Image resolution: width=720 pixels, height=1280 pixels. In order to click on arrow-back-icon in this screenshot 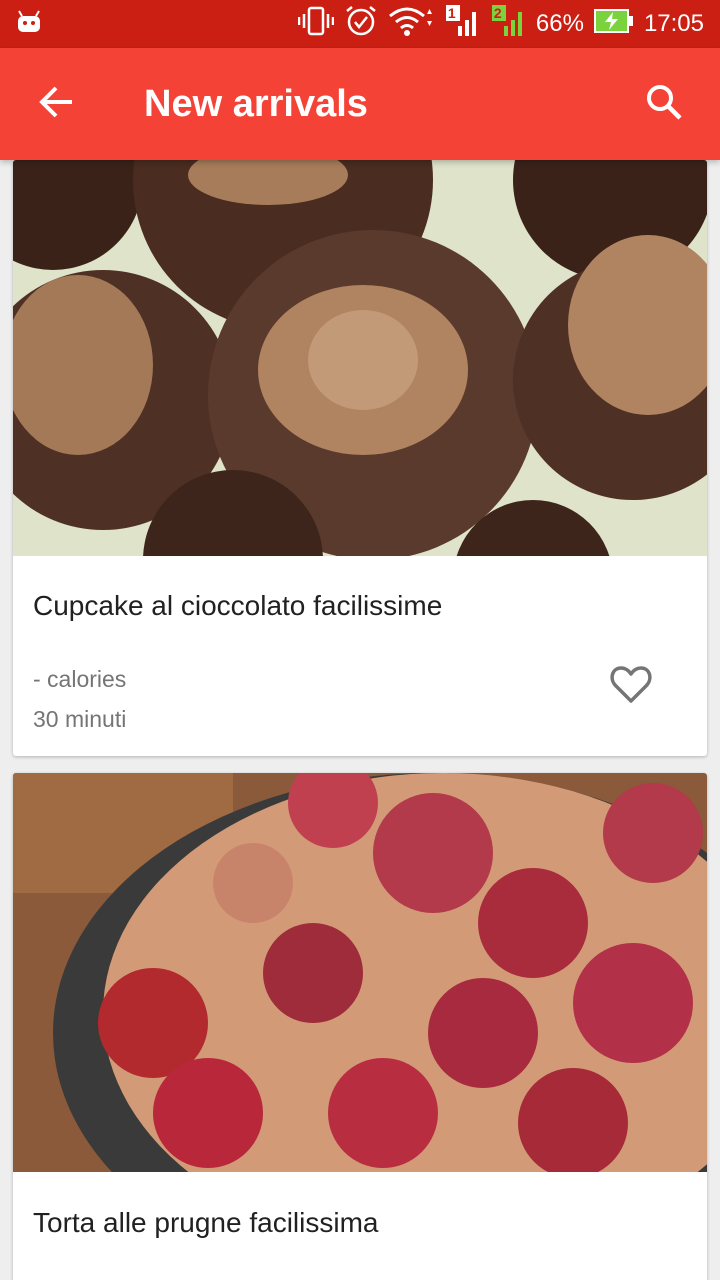, I will do `click(56, 104)`.